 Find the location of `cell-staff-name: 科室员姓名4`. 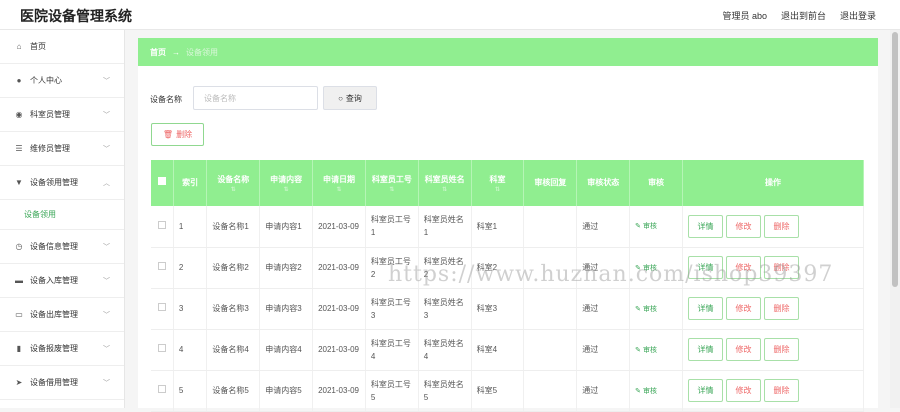

cell-staff-name: 科室员姓名4 is located at coordinates (445, 350).